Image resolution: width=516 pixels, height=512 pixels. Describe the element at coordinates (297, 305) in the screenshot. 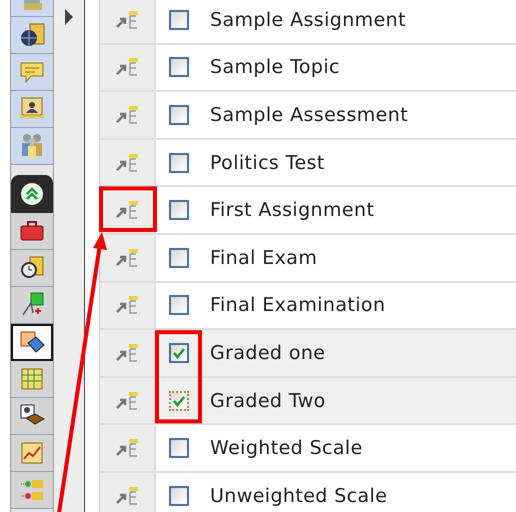

I see `row-title: Final Examination` at that location.